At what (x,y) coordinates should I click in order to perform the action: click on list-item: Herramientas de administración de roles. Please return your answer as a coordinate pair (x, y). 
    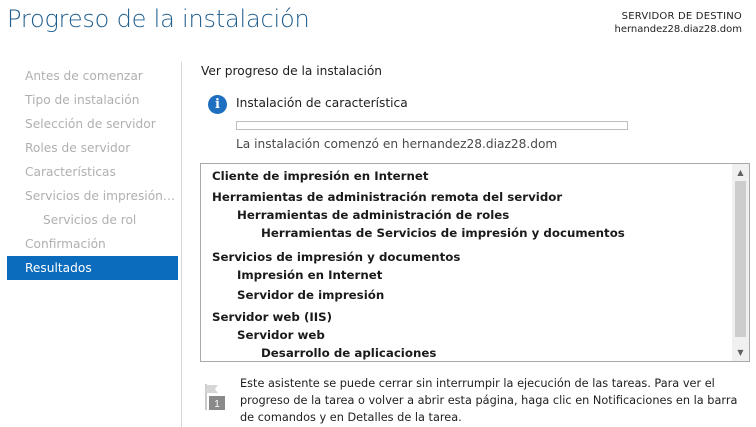
    Looking at the image, I should click on (373, 215).